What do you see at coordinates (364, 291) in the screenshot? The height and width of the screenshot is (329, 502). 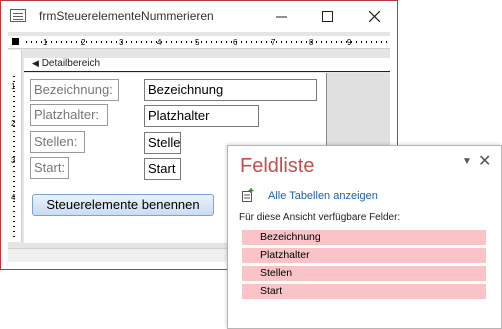 I see `field-list-item-start: Start` at bounding box center [364, 291].